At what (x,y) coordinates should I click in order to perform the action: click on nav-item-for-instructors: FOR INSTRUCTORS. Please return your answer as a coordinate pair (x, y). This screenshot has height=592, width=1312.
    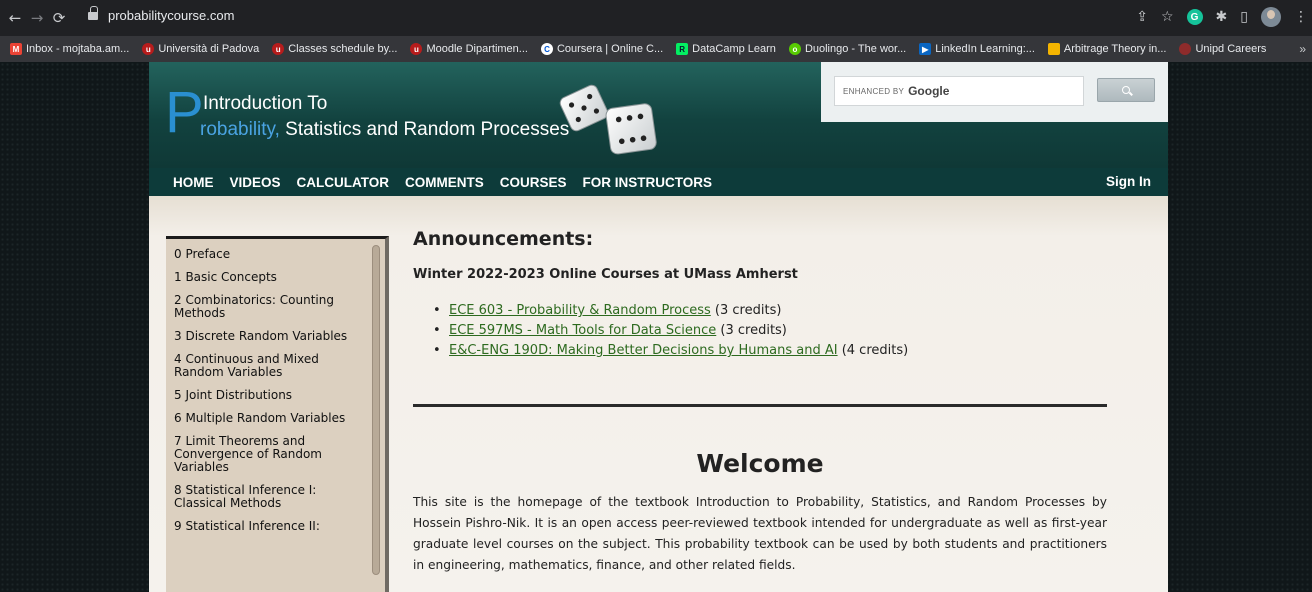
    Looking at the image, I should click on (648, 182).